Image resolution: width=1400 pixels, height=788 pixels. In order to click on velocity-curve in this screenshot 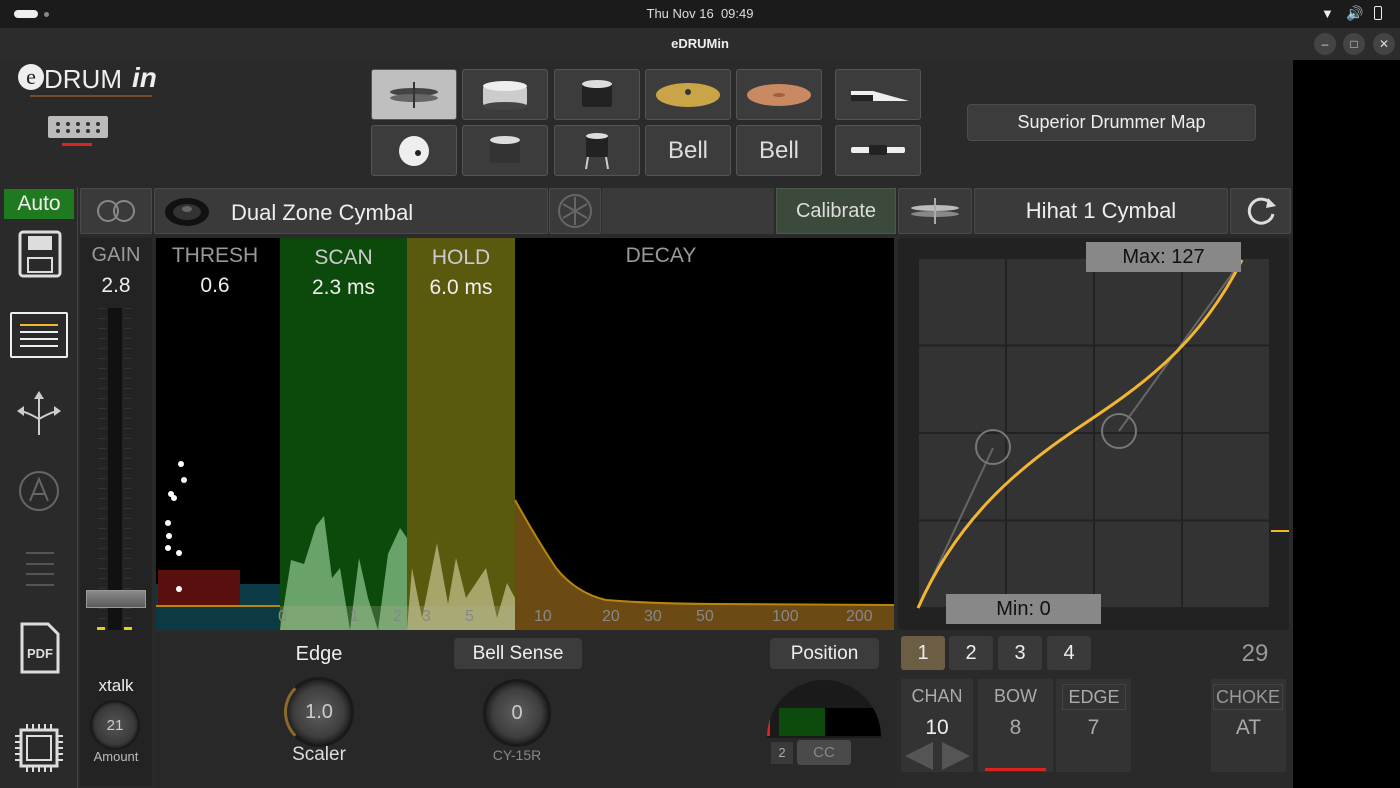, I will do `click(1080, 434)`.